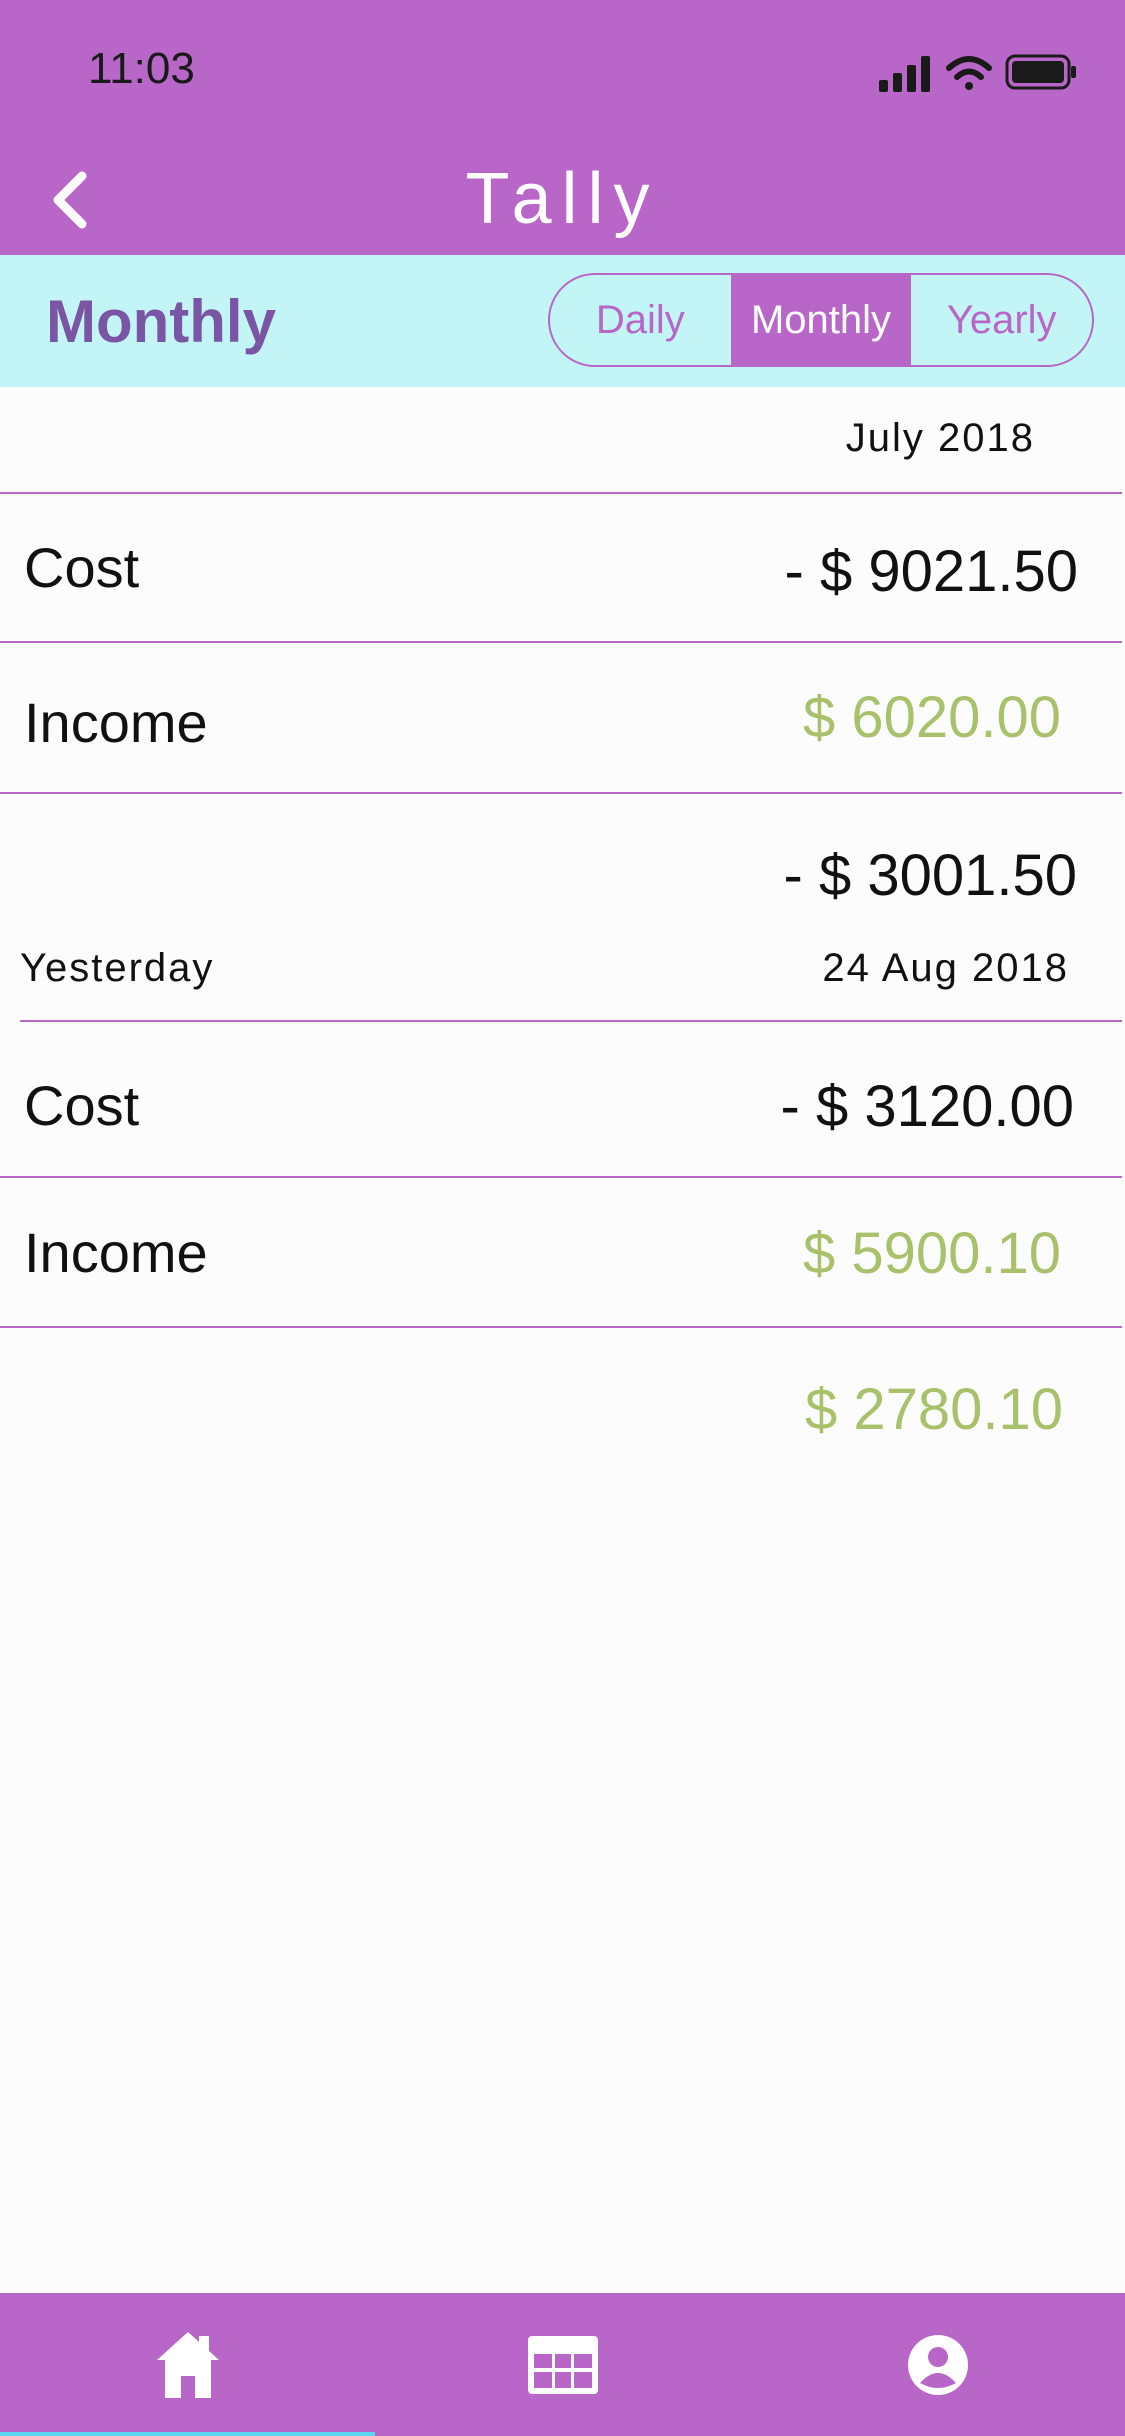 The height and width of the screenshot is (2436, 1125). What do you see at coordinates (930, 875) in the screenshot?
I see `net-total-amount: - $ 3001.50` at bounding box center [930, 875].